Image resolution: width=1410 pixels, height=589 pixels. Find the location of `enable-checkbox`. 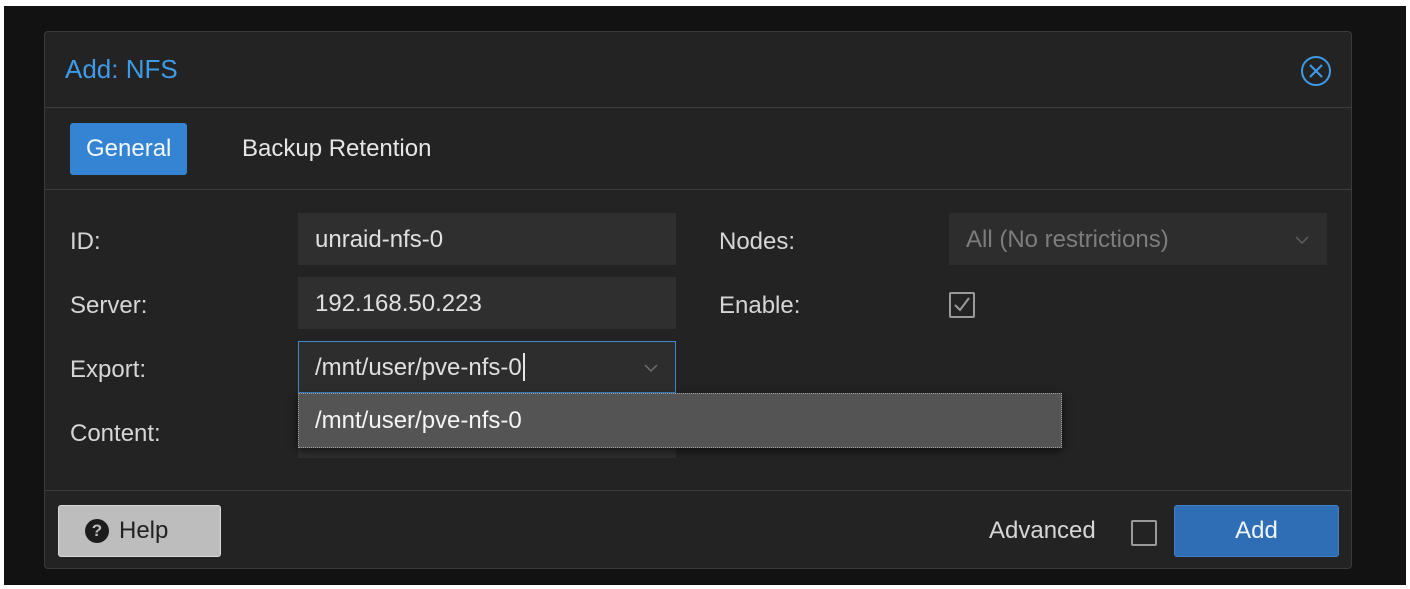

enable-checkbox is located at coordinates (962, 305).